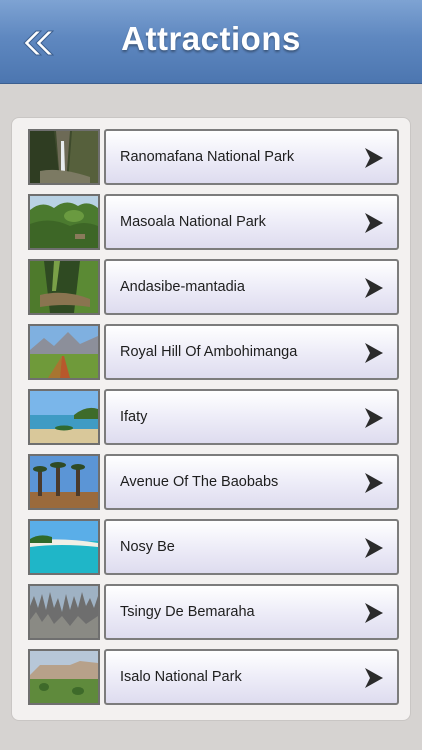 Image resolution: width=422 pixels, height=750 pixels. I want to click on attraction-label: Tsingy De Bemaraha, so click(187, 612).